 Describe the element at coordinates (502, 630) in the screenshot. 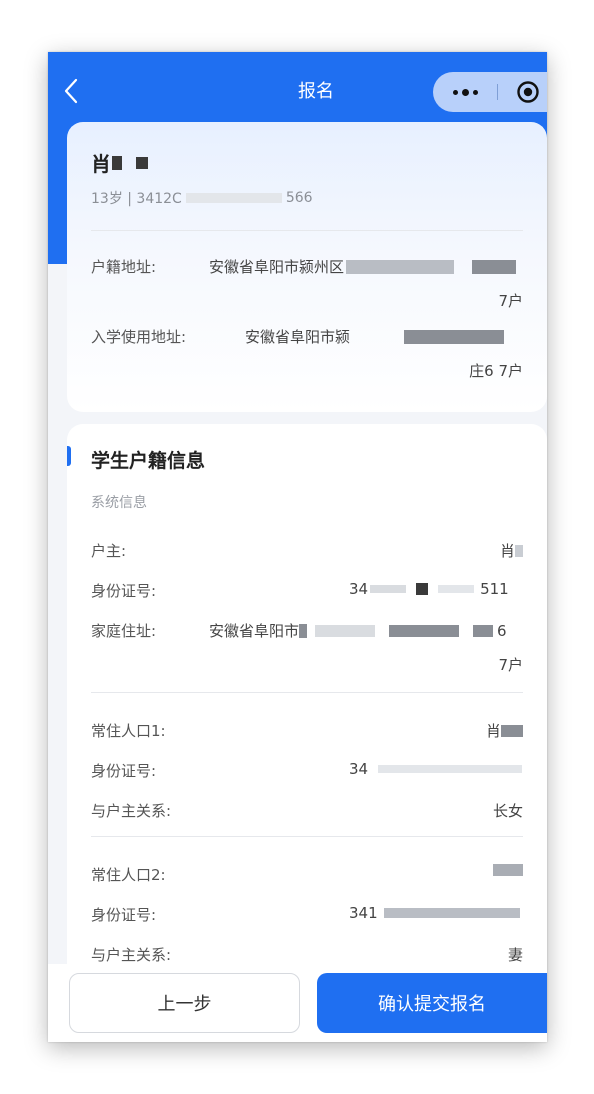

I see `home-address-end: 6` at that location.